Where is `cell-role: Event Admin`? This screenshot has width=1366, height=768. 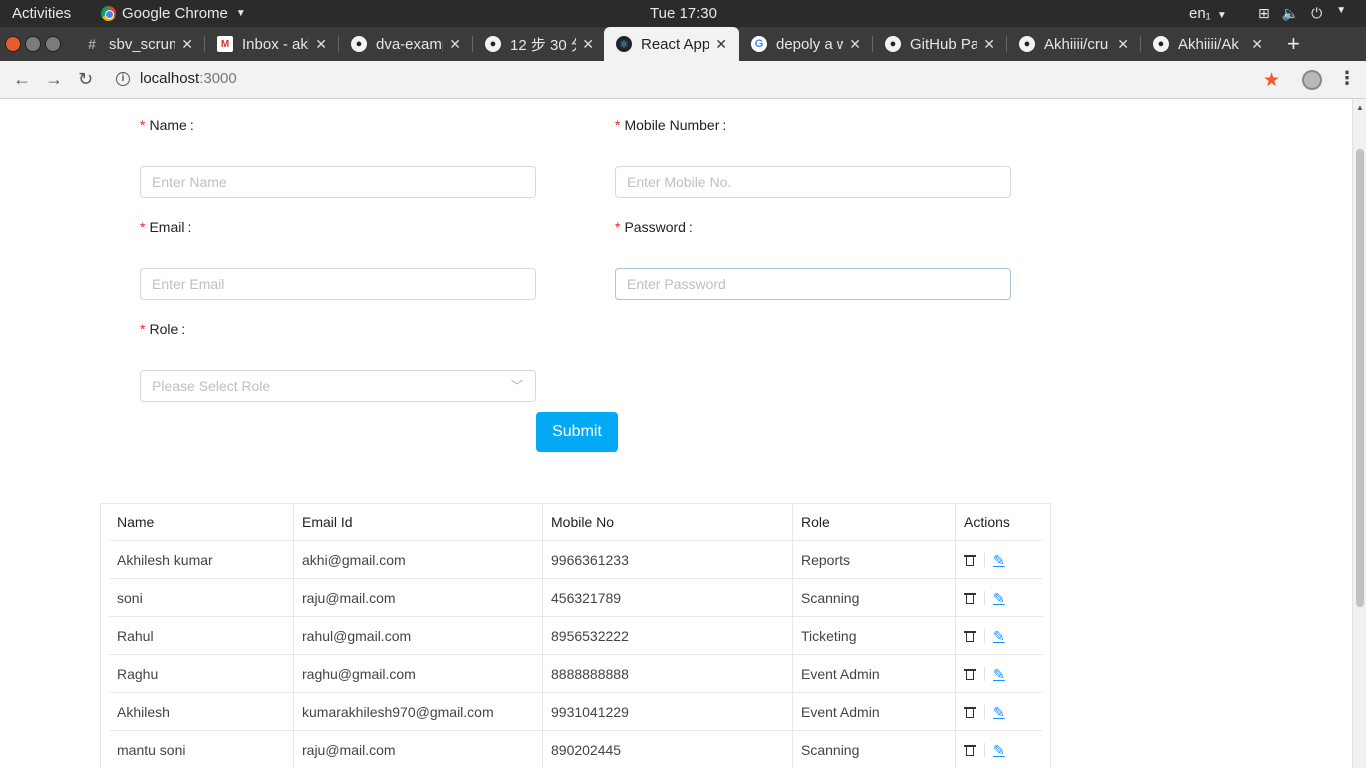
cell-role: Event Admin is located at coordinates (874, 674).